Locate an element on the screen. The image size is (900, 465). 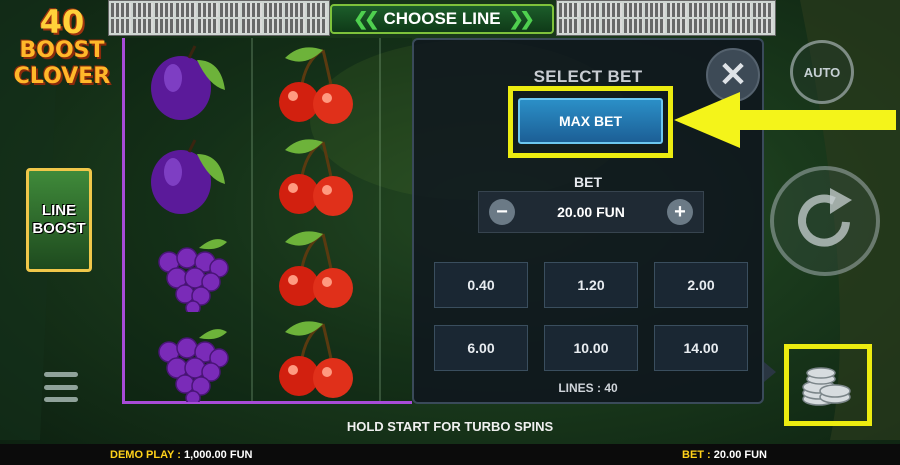
choose-line-button: ❮❮ CHOOSE LINE ❯❯ is located at coordinates (442, 19).